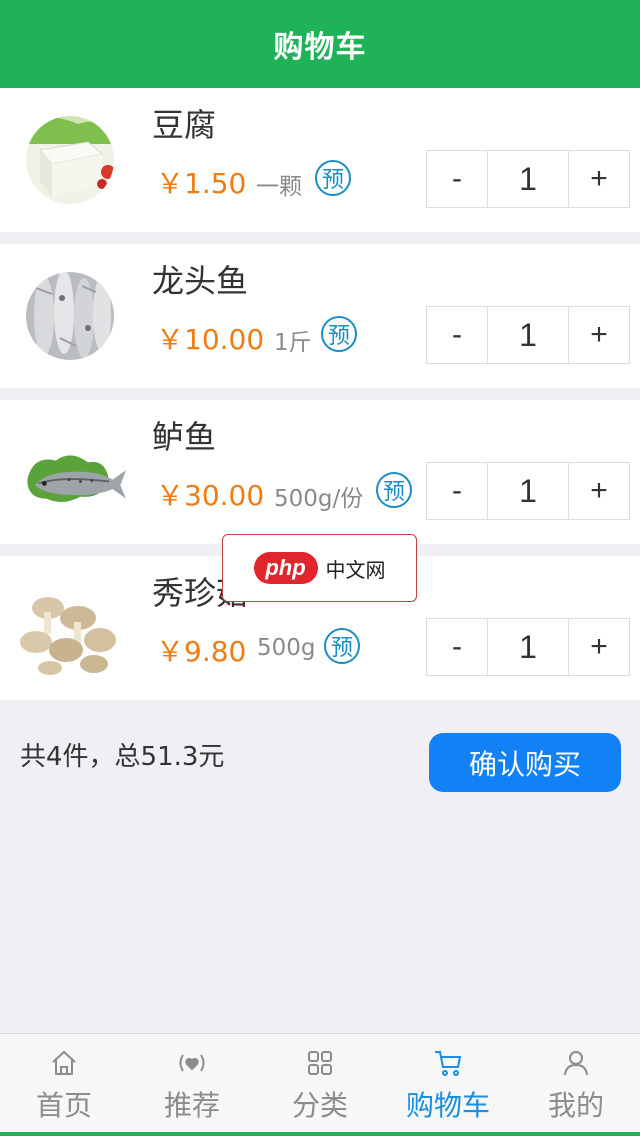 Image resolution: width=640 pixels, height=1136 pixels. What do you see at coordinates (70, 316) in the screenshot?
I see `bombay-duck-image` at bounding box center [70, 316].